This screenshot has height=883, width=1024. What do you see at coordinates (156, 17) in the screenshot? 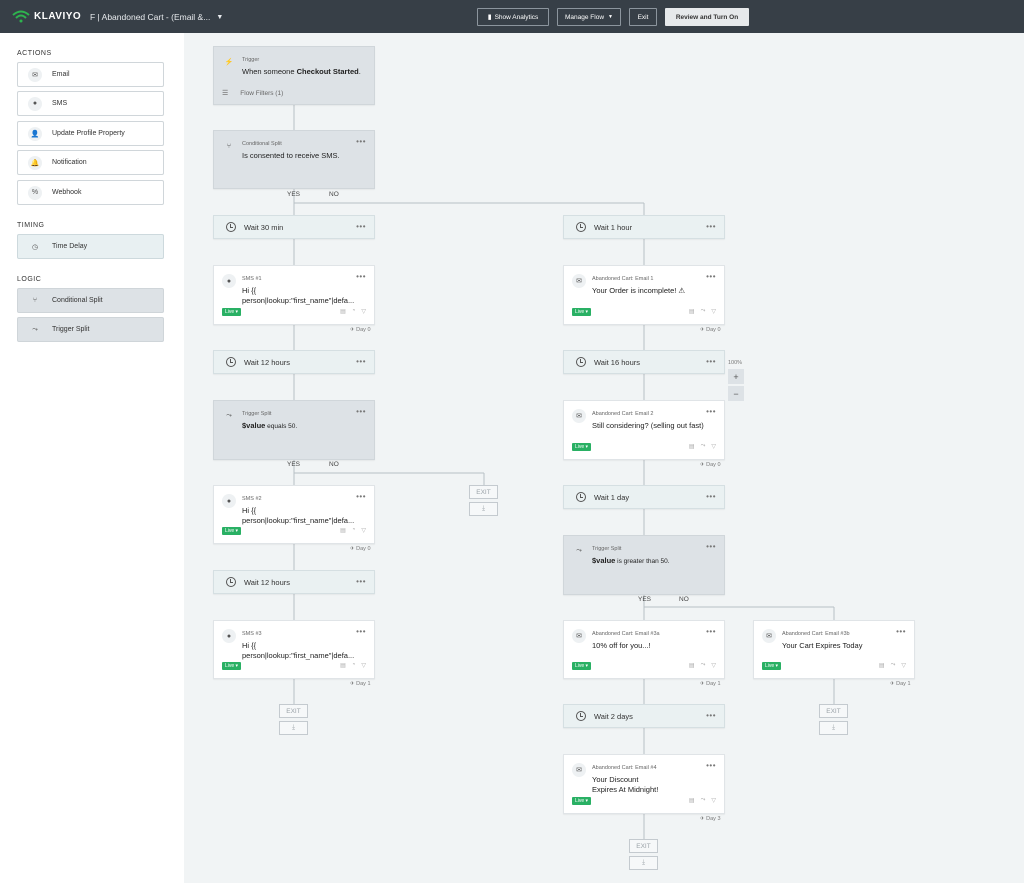
I see `flow-title-dropdown: F | Abandoned Cart - (Email &... ▼` at bounding box center [156, 17].